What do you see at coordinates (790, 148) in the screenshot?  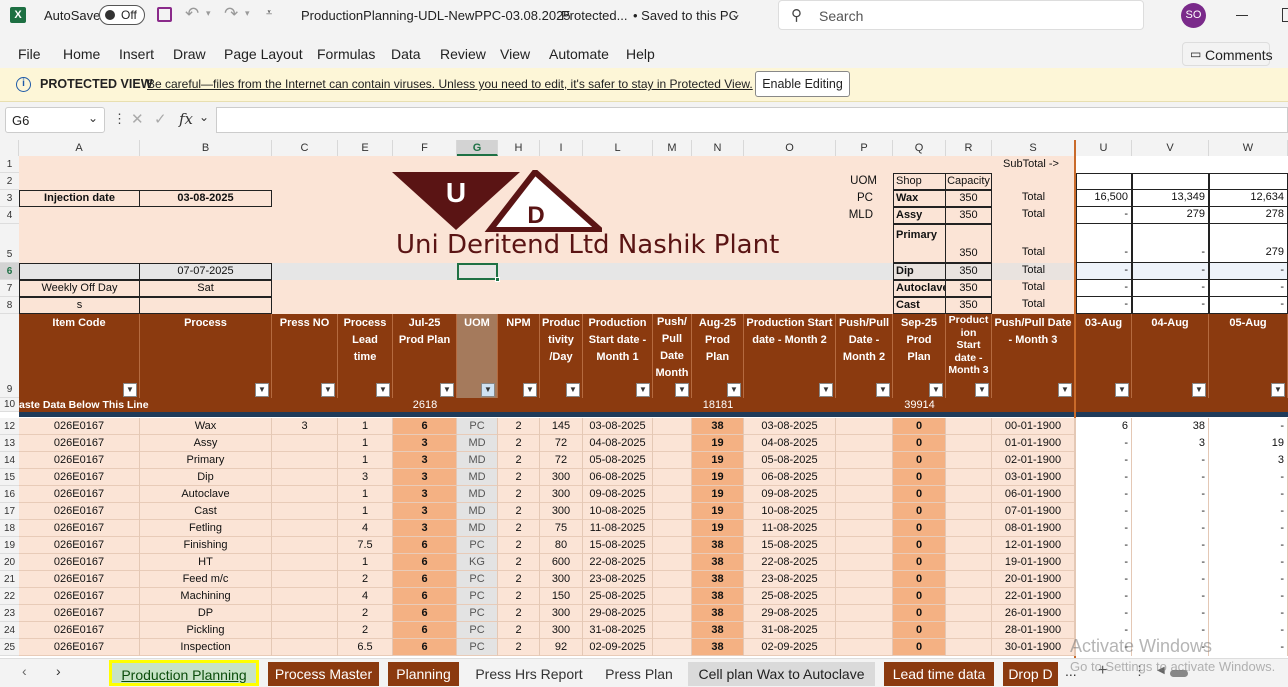 I see `column-header-o: O` at bounding box center [790, 148].